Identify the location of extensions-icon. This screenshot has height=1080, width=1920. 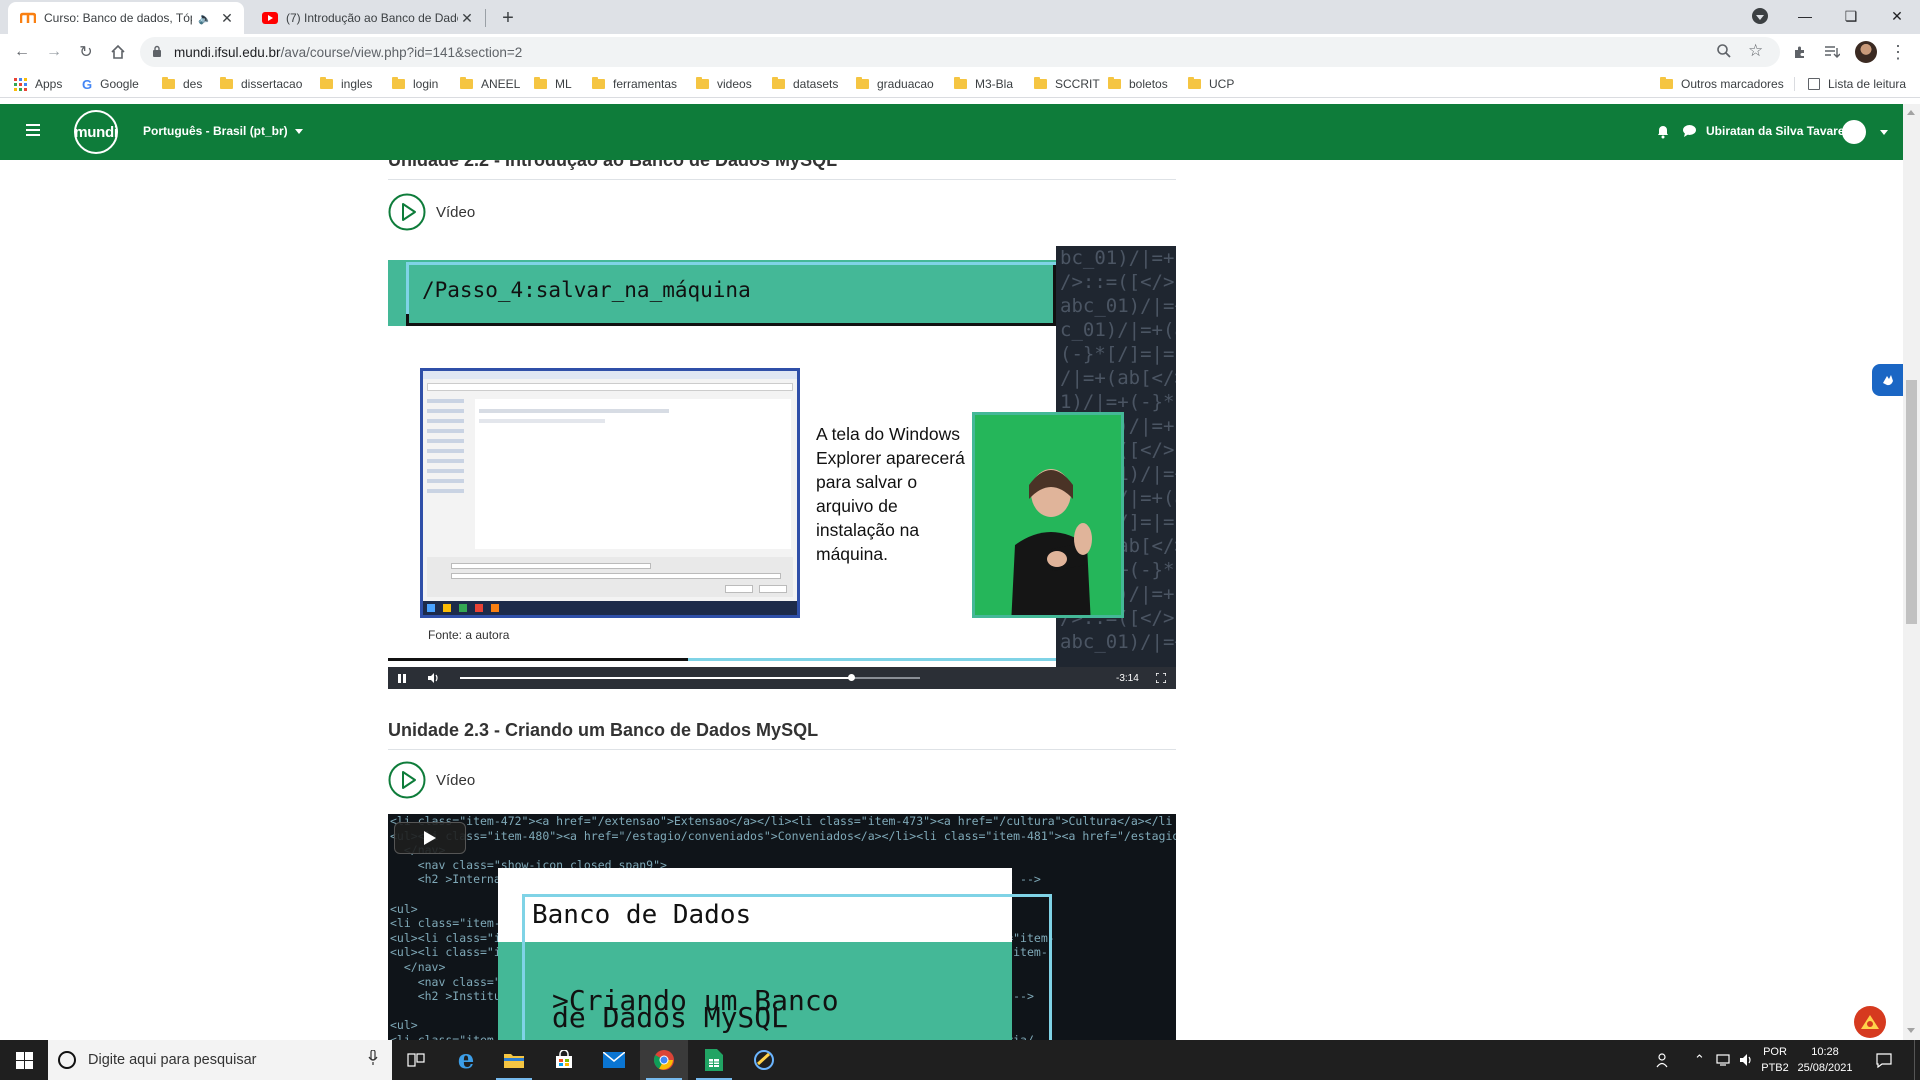
(1800, 52).